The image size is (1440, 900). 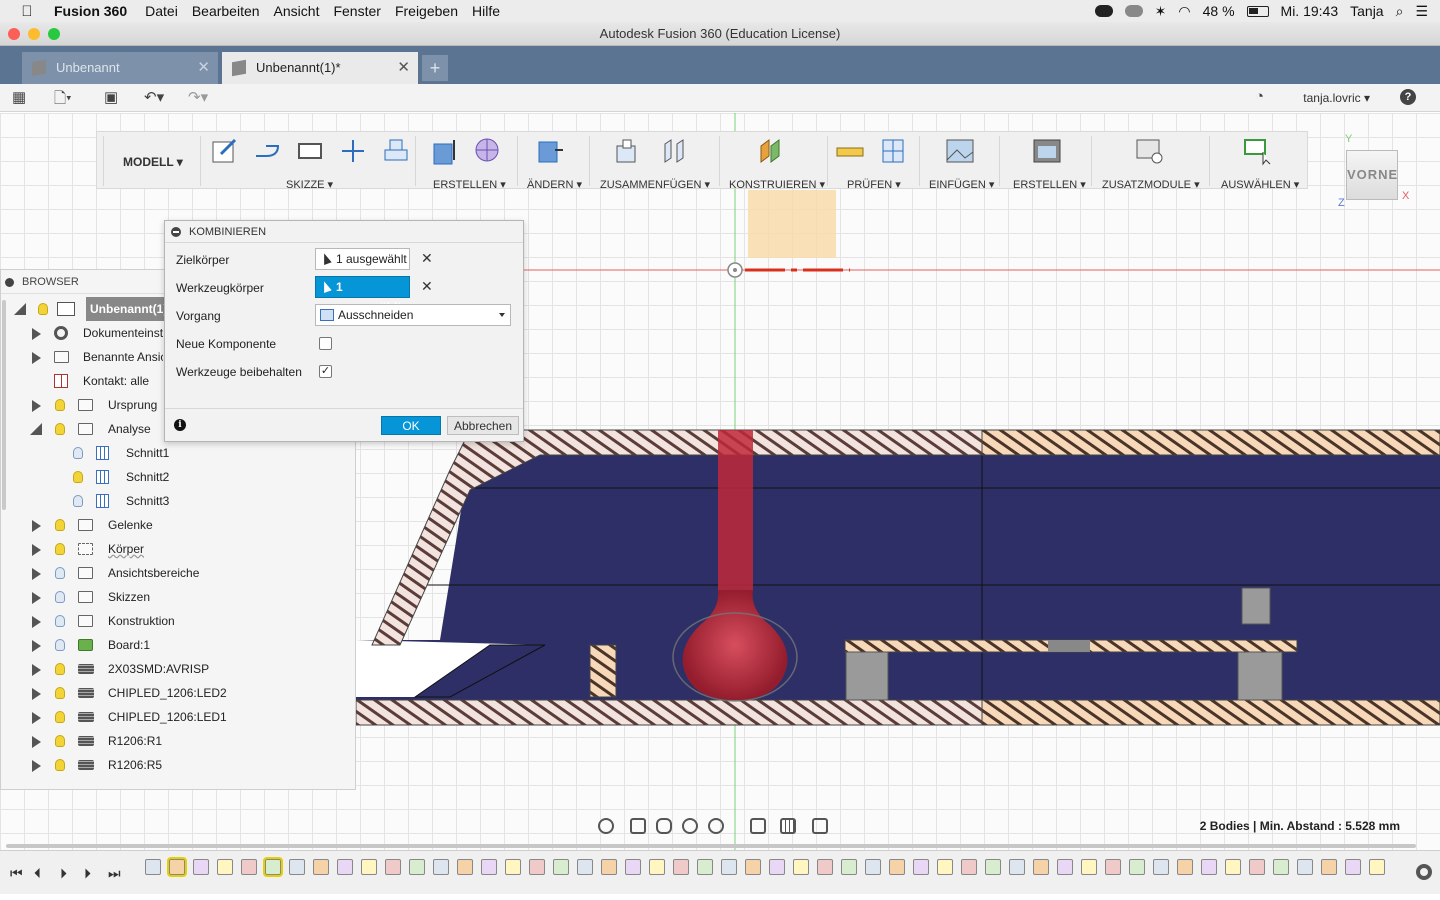 What do you see at coordinates (874, 184) in the screenshot?
I see `ribbon-group-pruefen: PRÜFEN ▾` at bounding box center [874, 184].